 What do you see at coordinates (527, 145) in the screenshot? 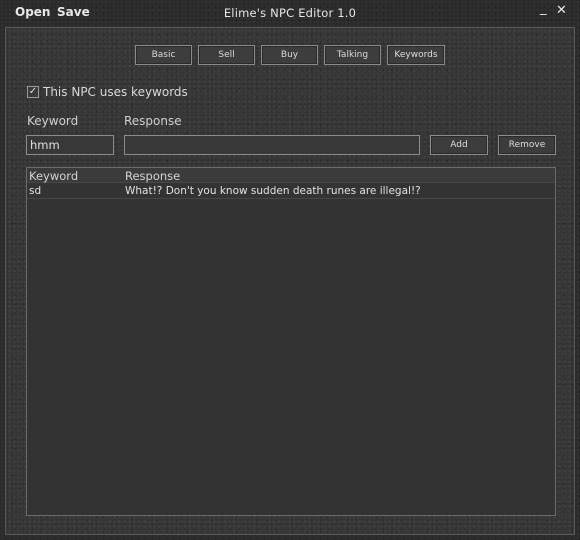
I see `remove-button: Remove` at bounding box center [527, 145].